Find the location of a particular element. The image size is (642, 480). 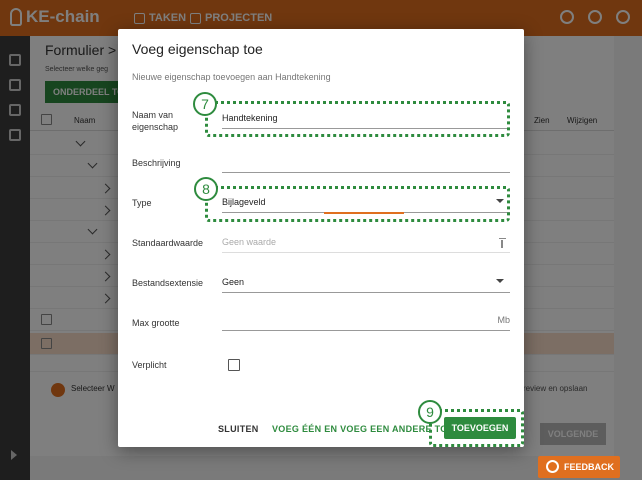

step-badge-9: 9 is located at coordinates (430, 412).